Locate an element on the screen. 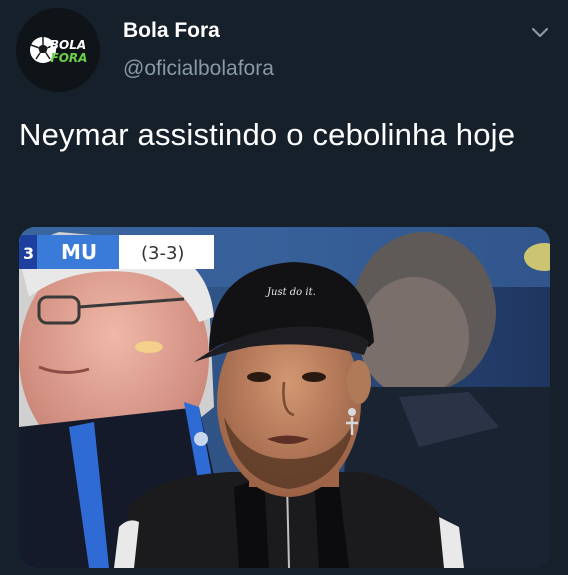  chevron-down-icon is located at coordinates (540, 32).